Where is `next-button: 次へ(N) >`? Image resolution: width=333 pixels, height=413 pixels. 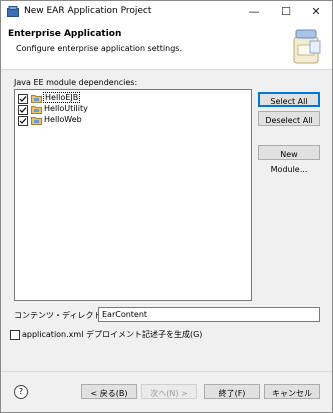 next-button: 次へ(N) > is located at coordinates (169, 391).